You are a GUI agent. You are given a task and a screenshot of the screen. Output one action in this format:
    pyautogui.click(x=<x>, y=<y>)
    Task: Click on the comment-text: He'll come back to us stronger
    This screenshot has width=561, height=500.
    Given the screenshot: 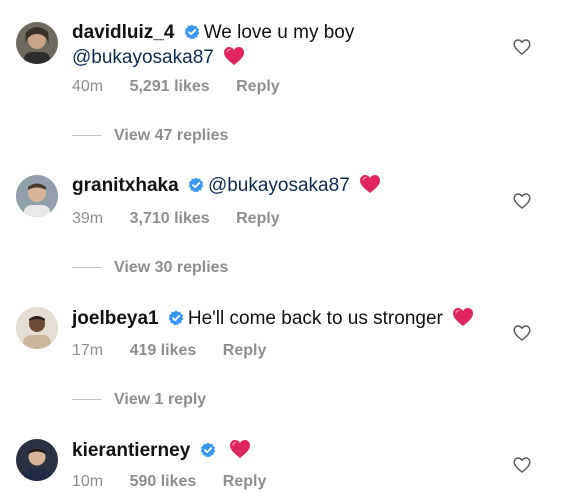 What is the action you would take?
    pyautogui.click(x=315, y=318)
    